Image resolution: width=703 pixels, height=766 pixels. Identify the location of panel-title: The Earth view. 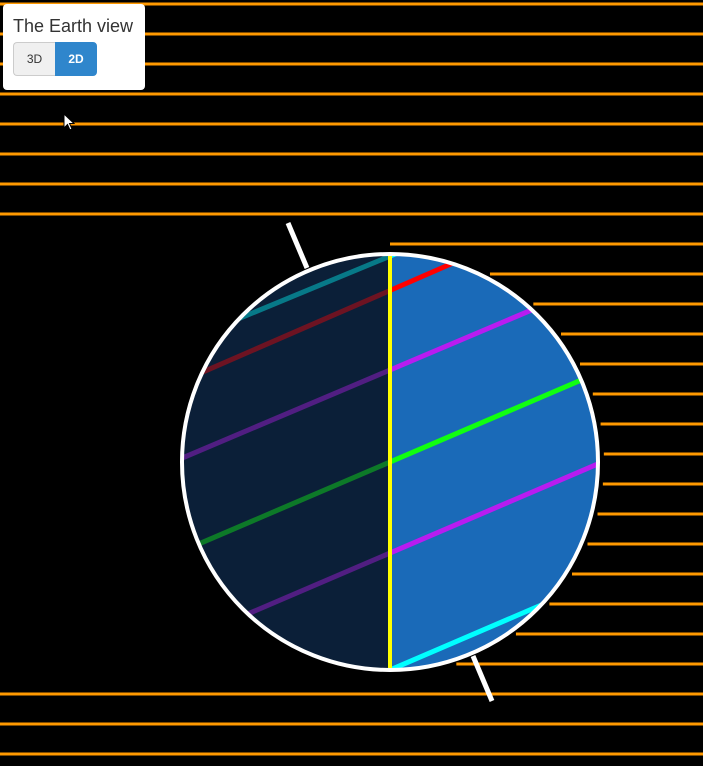
(73, 26).